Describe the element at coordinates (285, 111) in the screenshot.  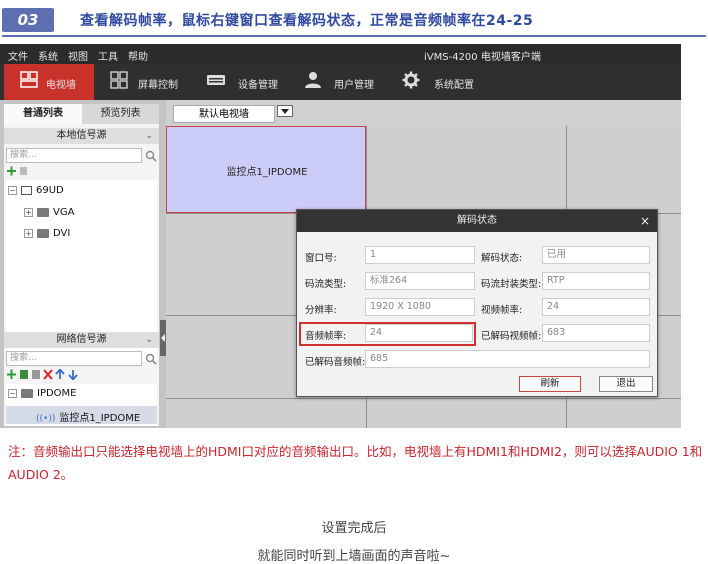
I see `chevron-down-icon` at that location.